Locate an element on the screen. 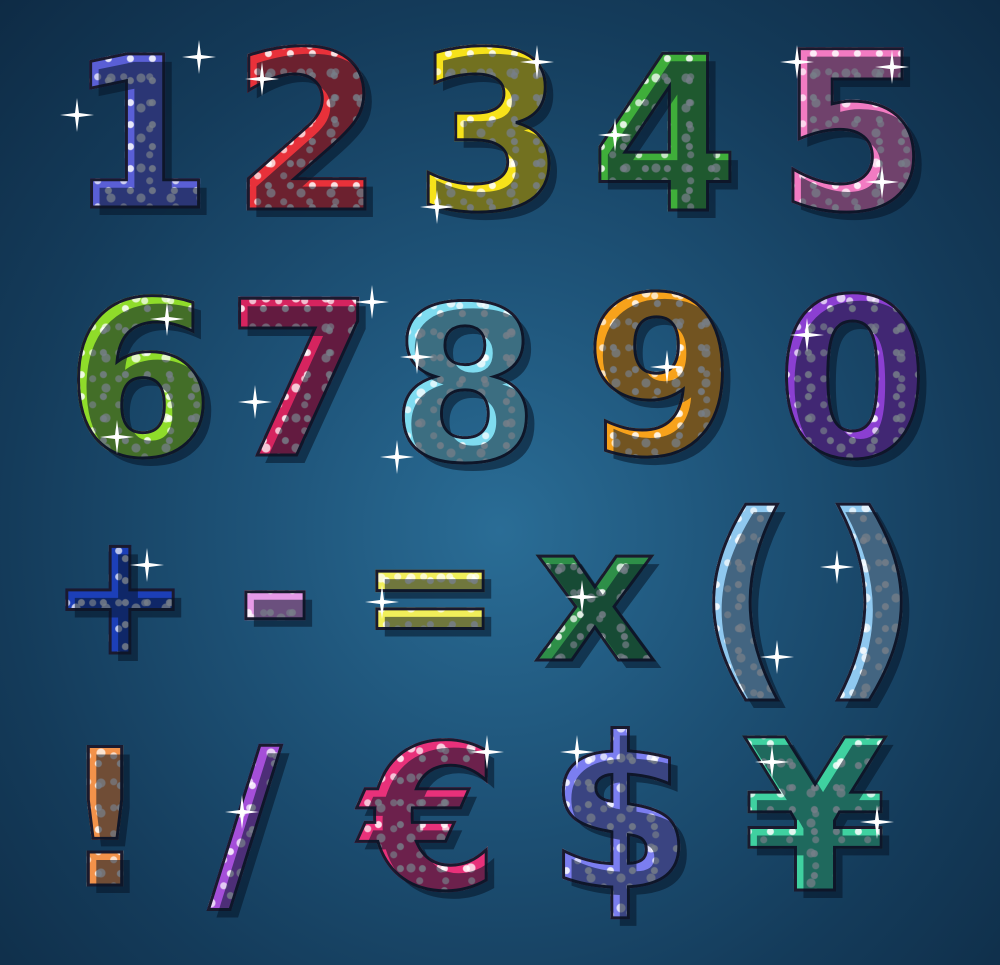 The image size is (1000, 965). glyph-right-paren: ) is located at coordinates (870, 595).